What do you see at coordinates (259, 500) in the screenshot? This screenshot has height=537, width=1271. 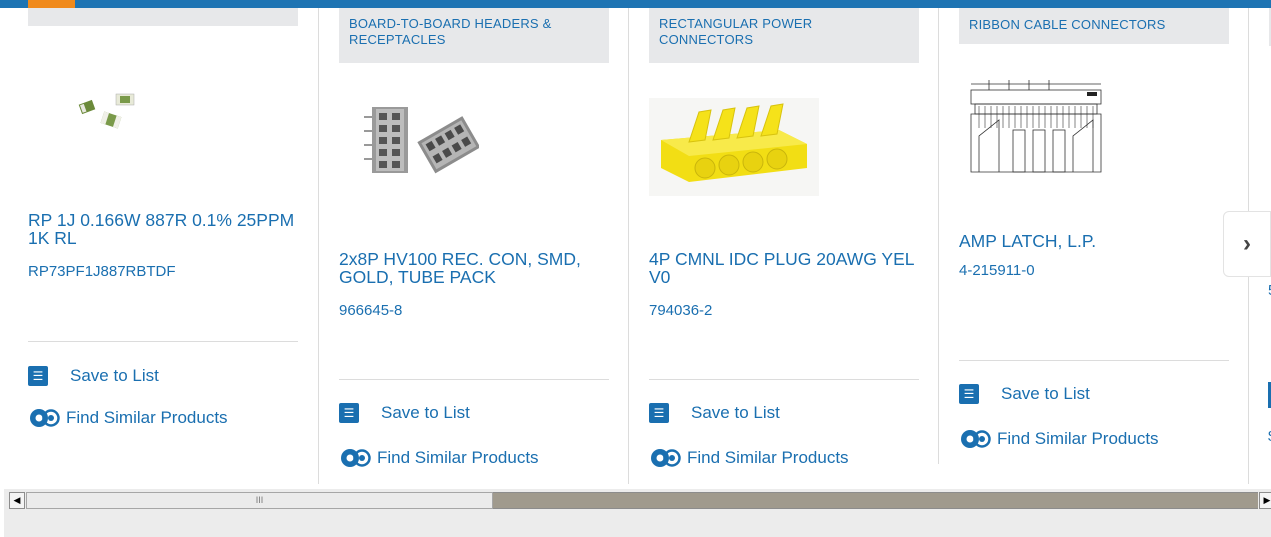 I see `scrollbar-thumb: III` at bounding box center [259, 500].